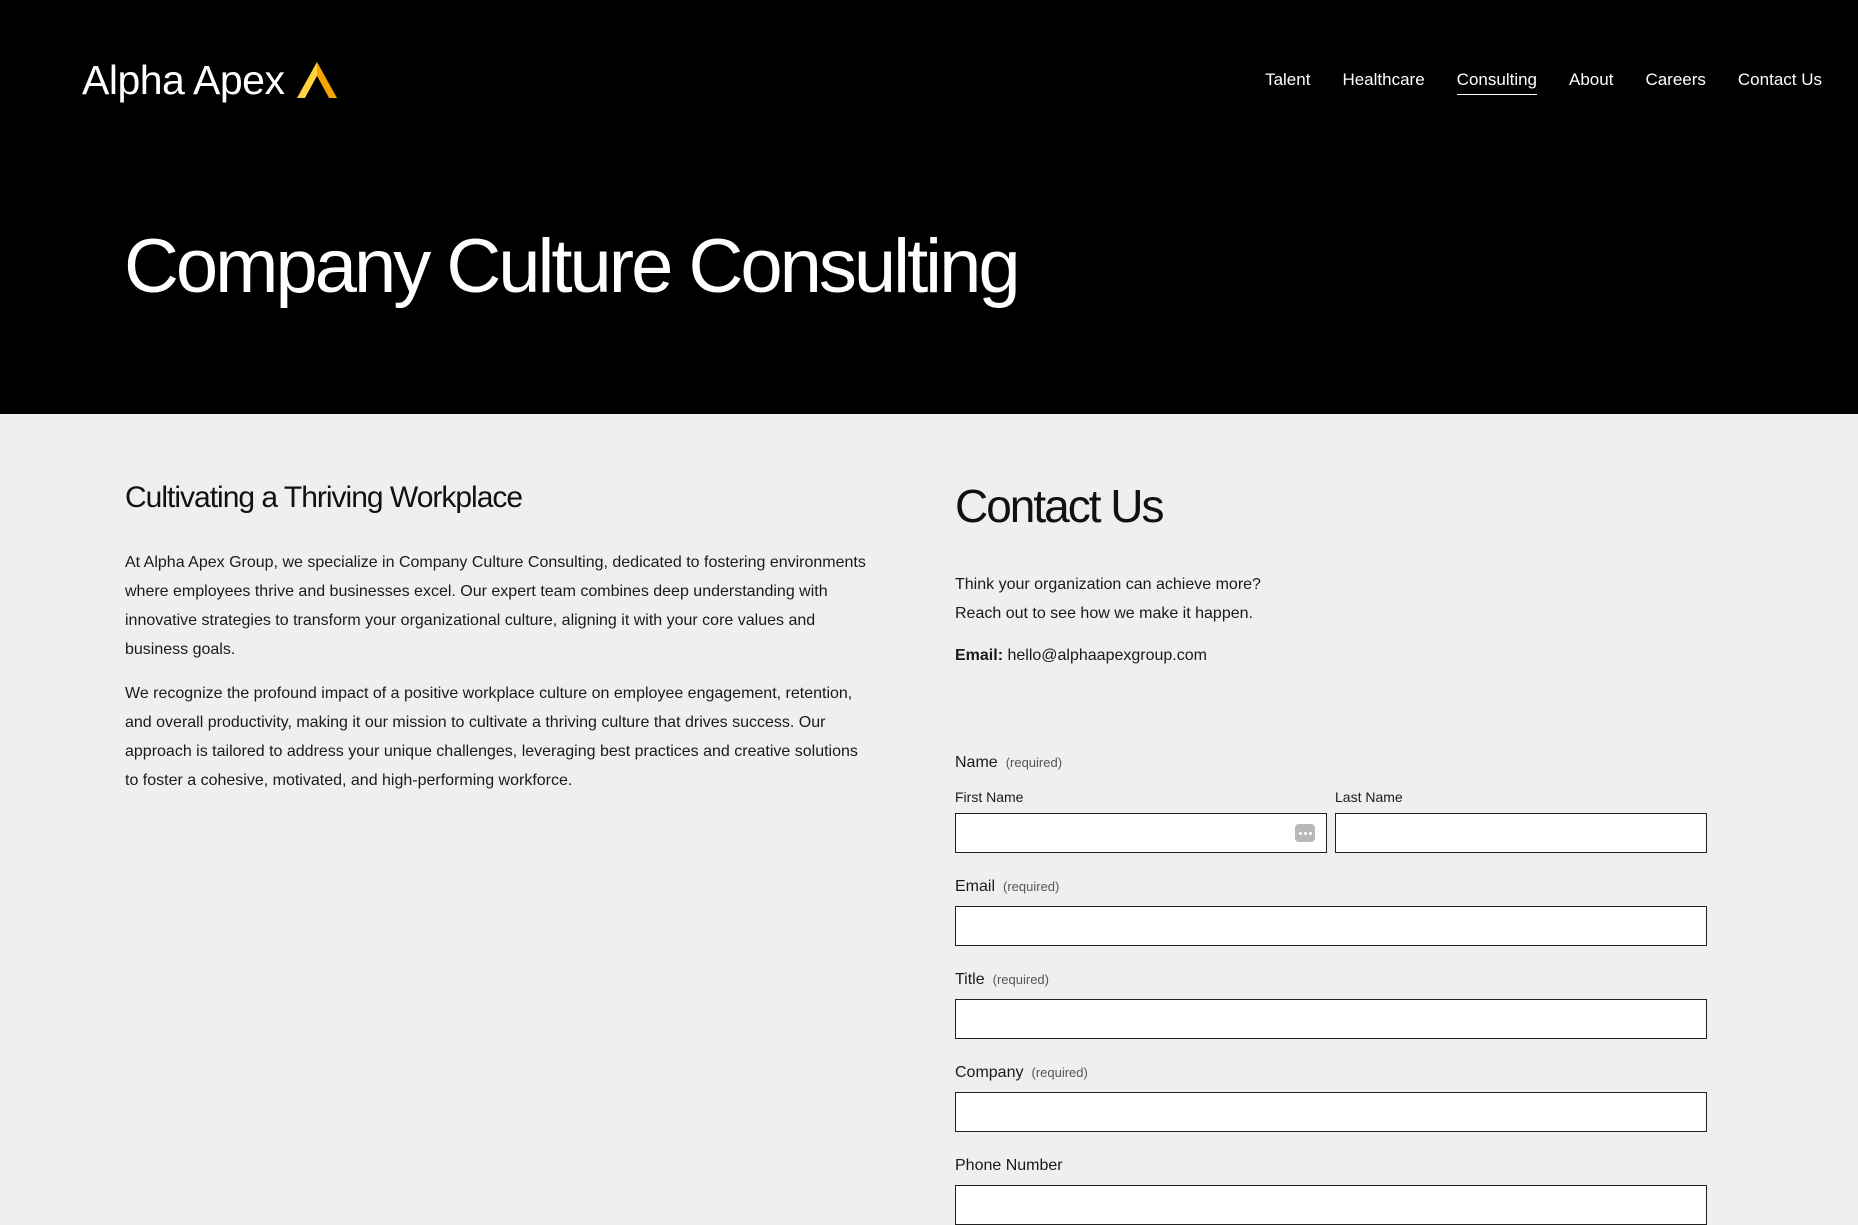 The width and height of the screenshot is (1858, 1225). I want to click on page-title: Company Culture Consulting, so click(572, 266).